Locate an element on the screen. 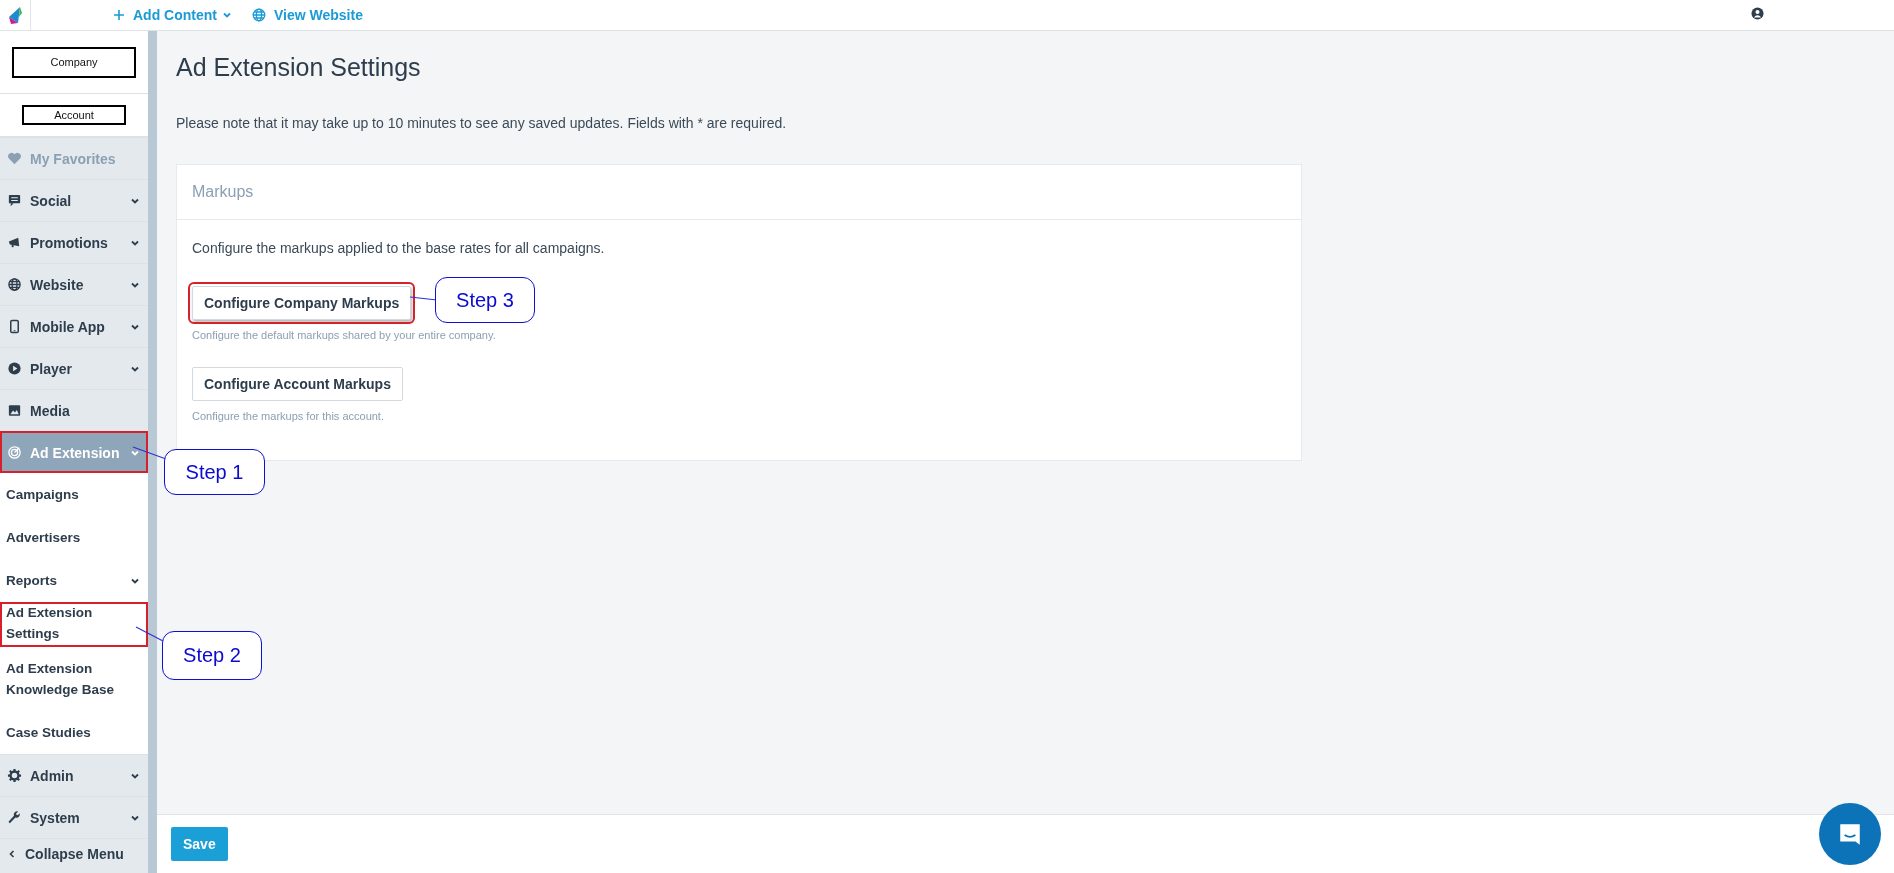 This screenshot has width=1894, height=873. phone-icon is located at coordinates (14, 326).